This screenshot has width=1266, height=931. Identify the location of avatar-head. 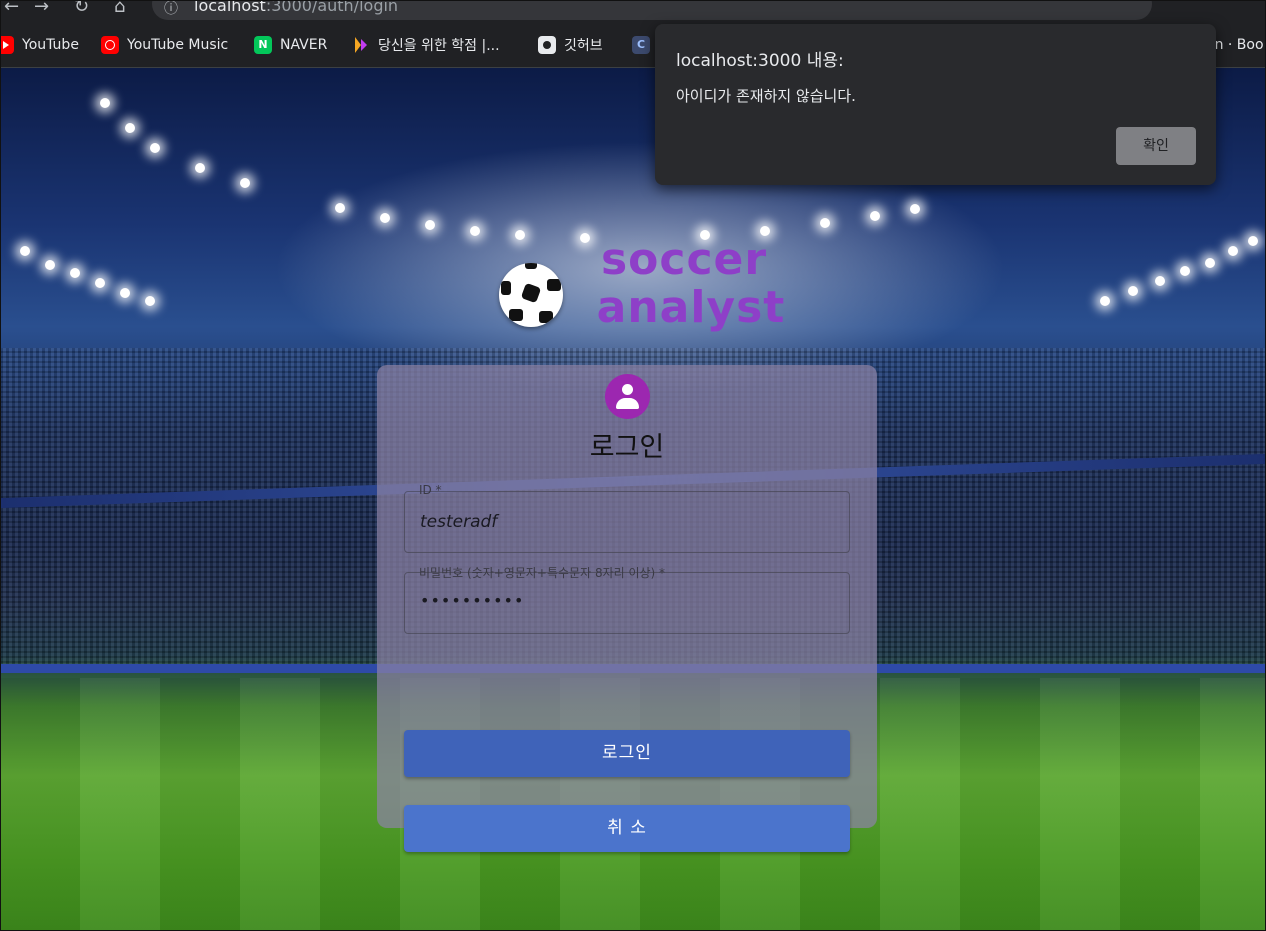
(627, 389).